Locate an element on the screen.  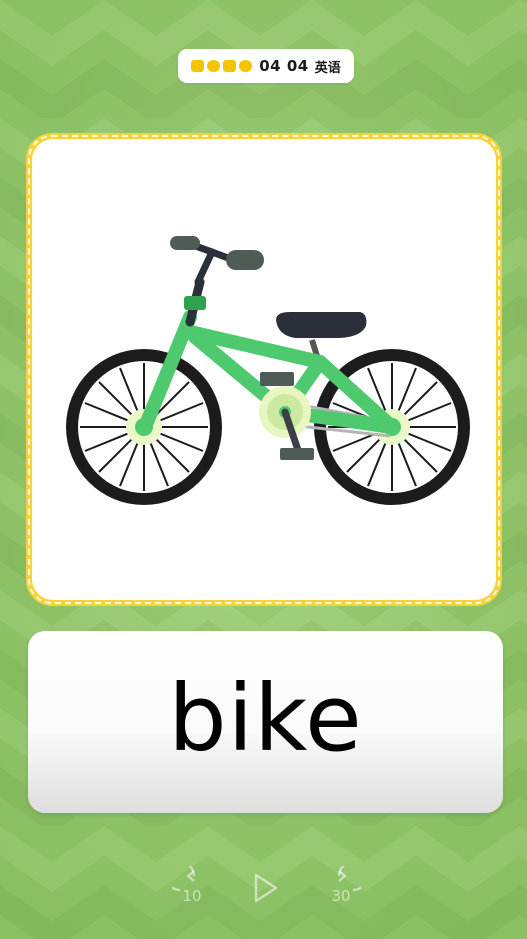
forward-button: 30 is located at coordinates (341, 887).